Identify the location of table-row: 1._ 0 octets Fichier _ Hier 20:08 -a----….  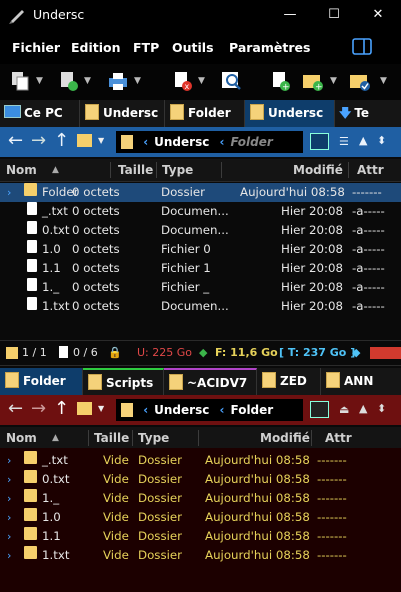
(200, 287).